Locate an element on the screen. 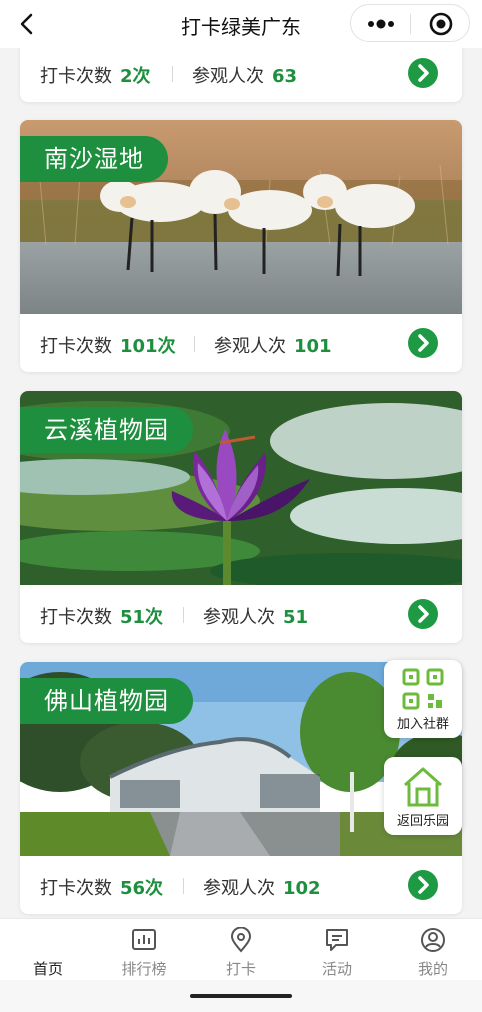 The height and width of the screenshot is (1012, 482). location-pin-icon is located at coordinates (241, 940).